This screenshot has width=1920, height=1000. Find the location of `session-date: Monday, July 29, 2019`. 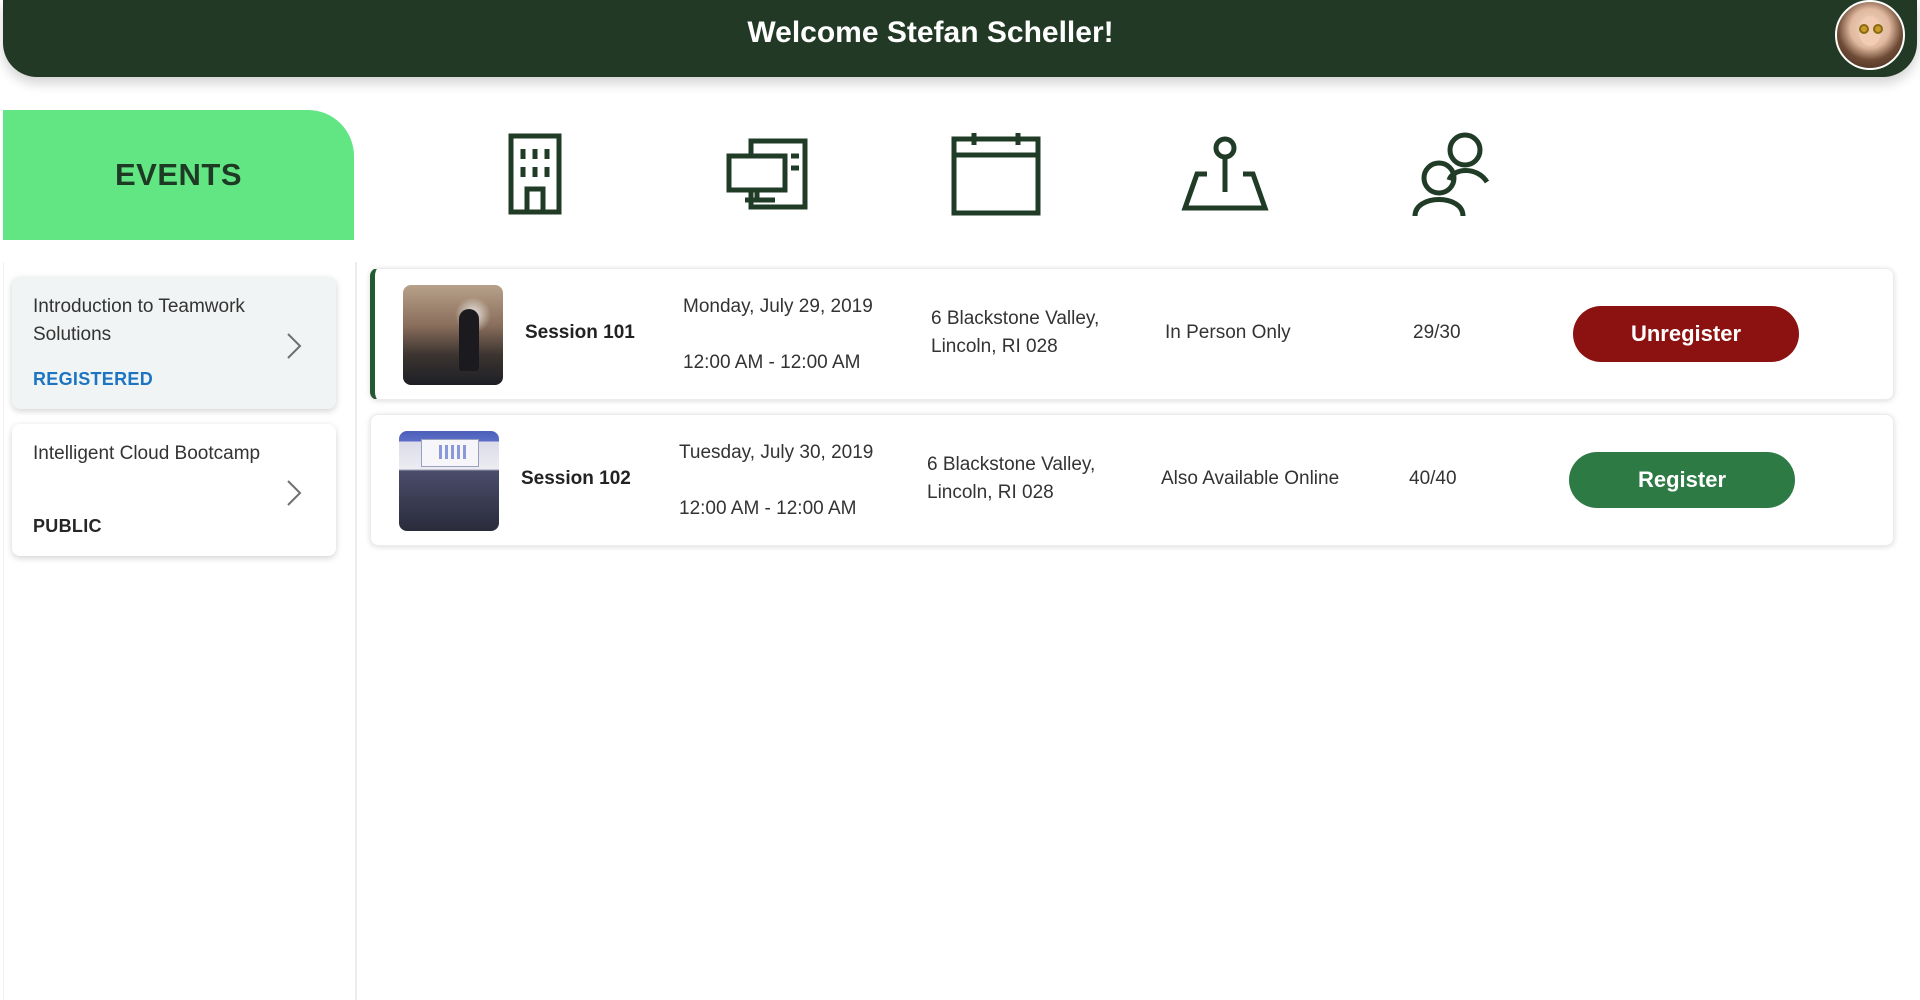

session-date: Monday, July 29, 2019 is located at coordinates (778, 306).